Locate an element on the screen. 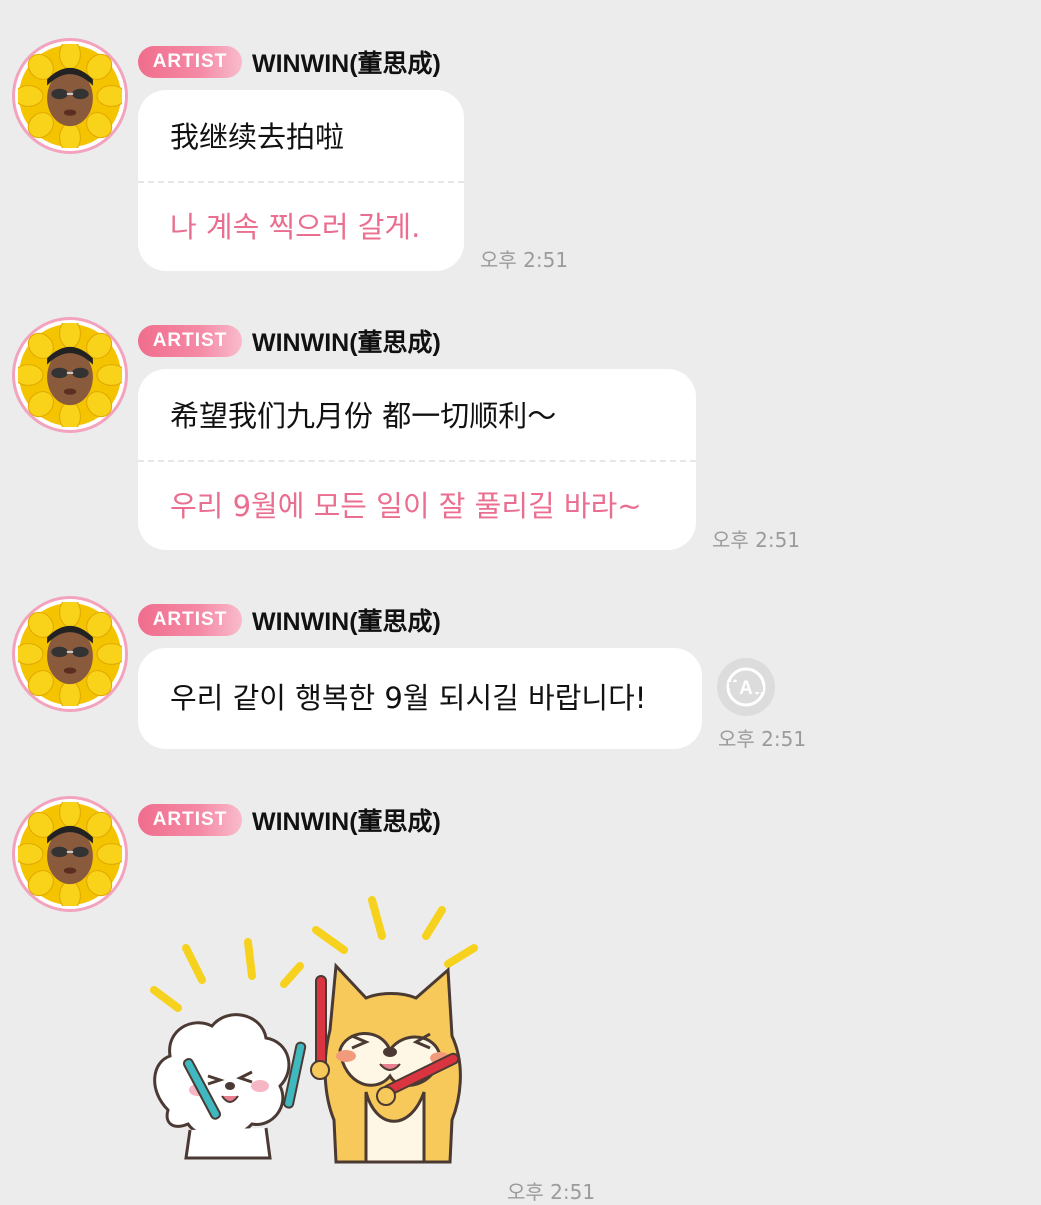  translate-icon: A is located at coordinates (746, 687).